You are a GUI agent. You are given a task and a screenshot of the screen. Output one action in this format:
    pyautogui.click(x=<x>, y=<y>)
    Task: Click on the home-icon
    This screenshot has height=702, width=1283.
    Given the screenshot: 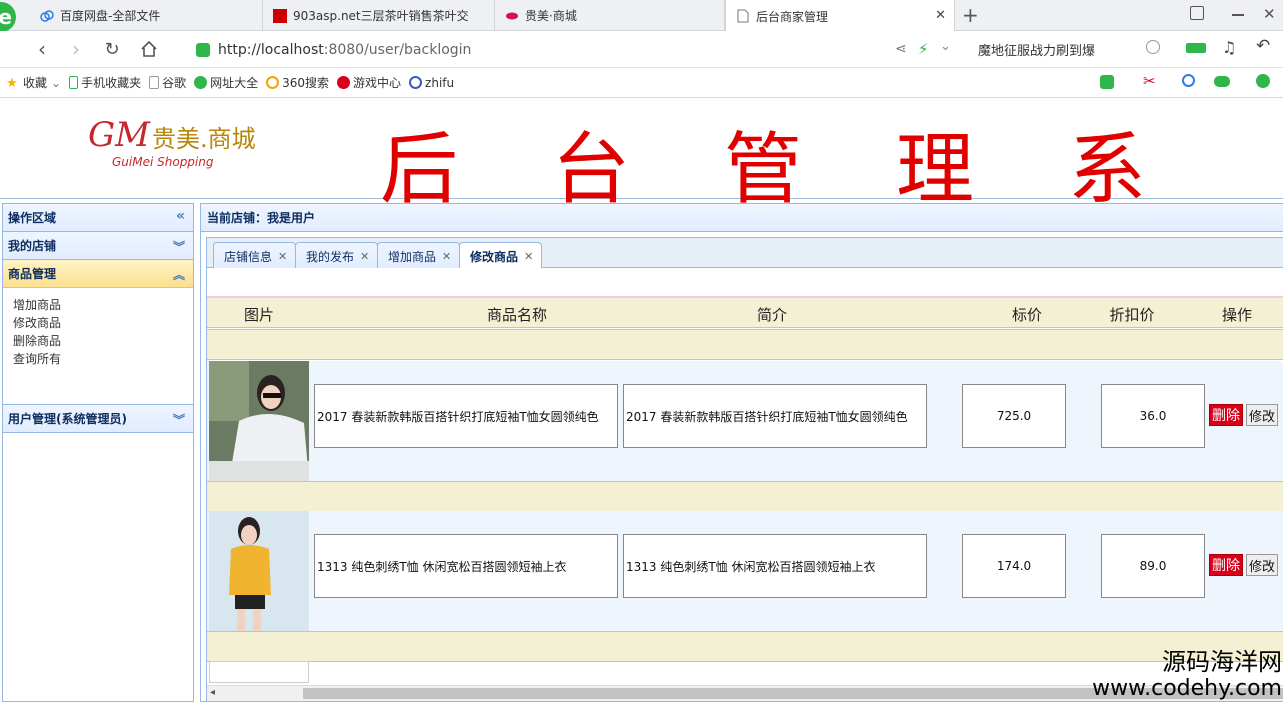 What is the action you would take?
    pyautogui.click(x=149, y=49)
    